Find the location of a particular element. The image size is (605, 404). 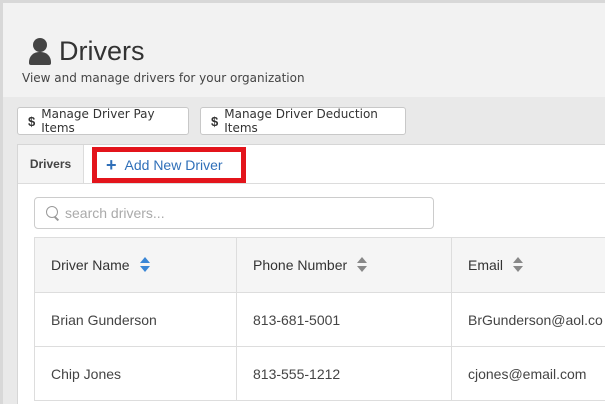

table-header-row: Driver Name Phone Number Email is located at coordinates (319, 265).